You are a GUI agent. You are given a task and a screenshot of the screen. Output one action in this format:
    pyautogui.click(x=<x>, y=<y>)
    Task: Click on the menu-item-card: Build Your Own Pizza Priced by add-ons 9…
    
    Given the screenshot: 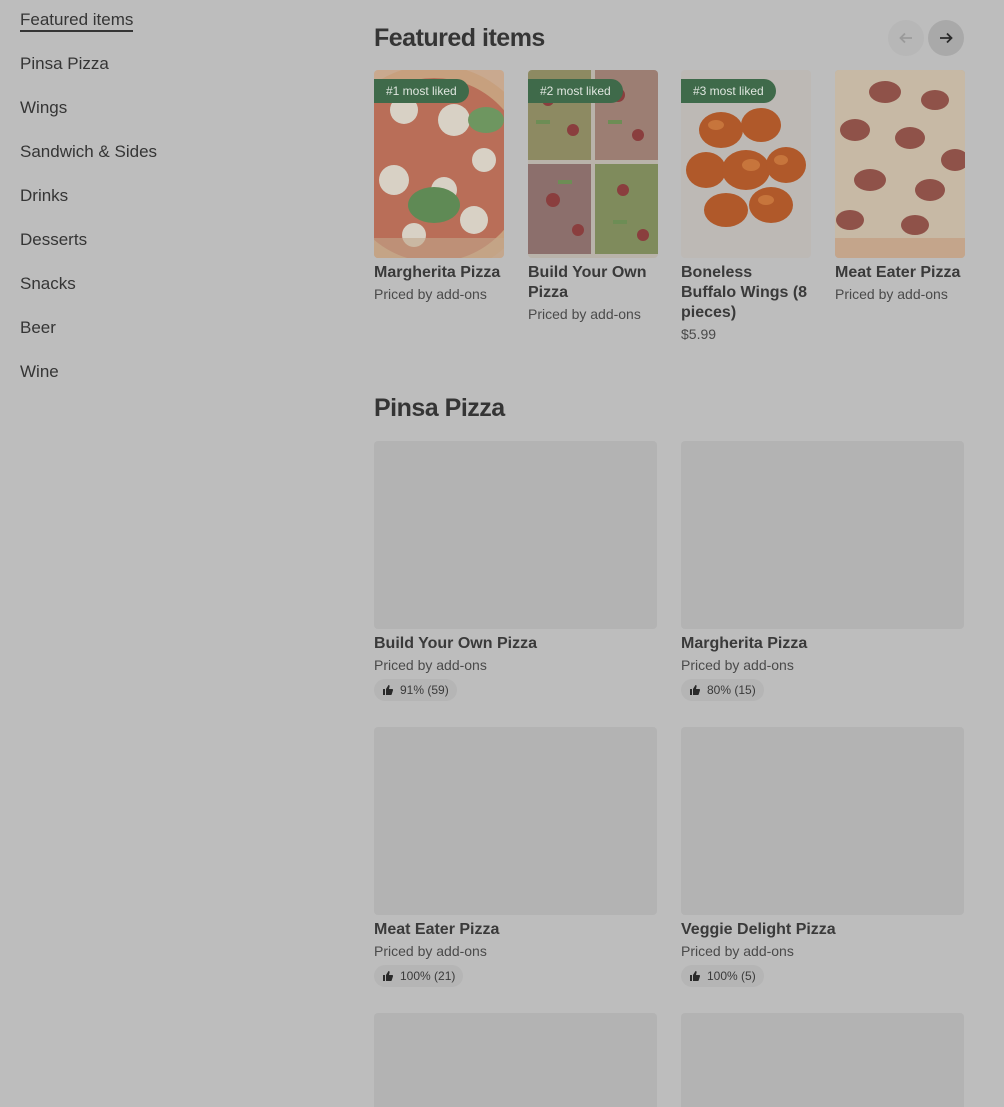 What is the action you would take?
    pyautogui.click(x=515, y=571)
    